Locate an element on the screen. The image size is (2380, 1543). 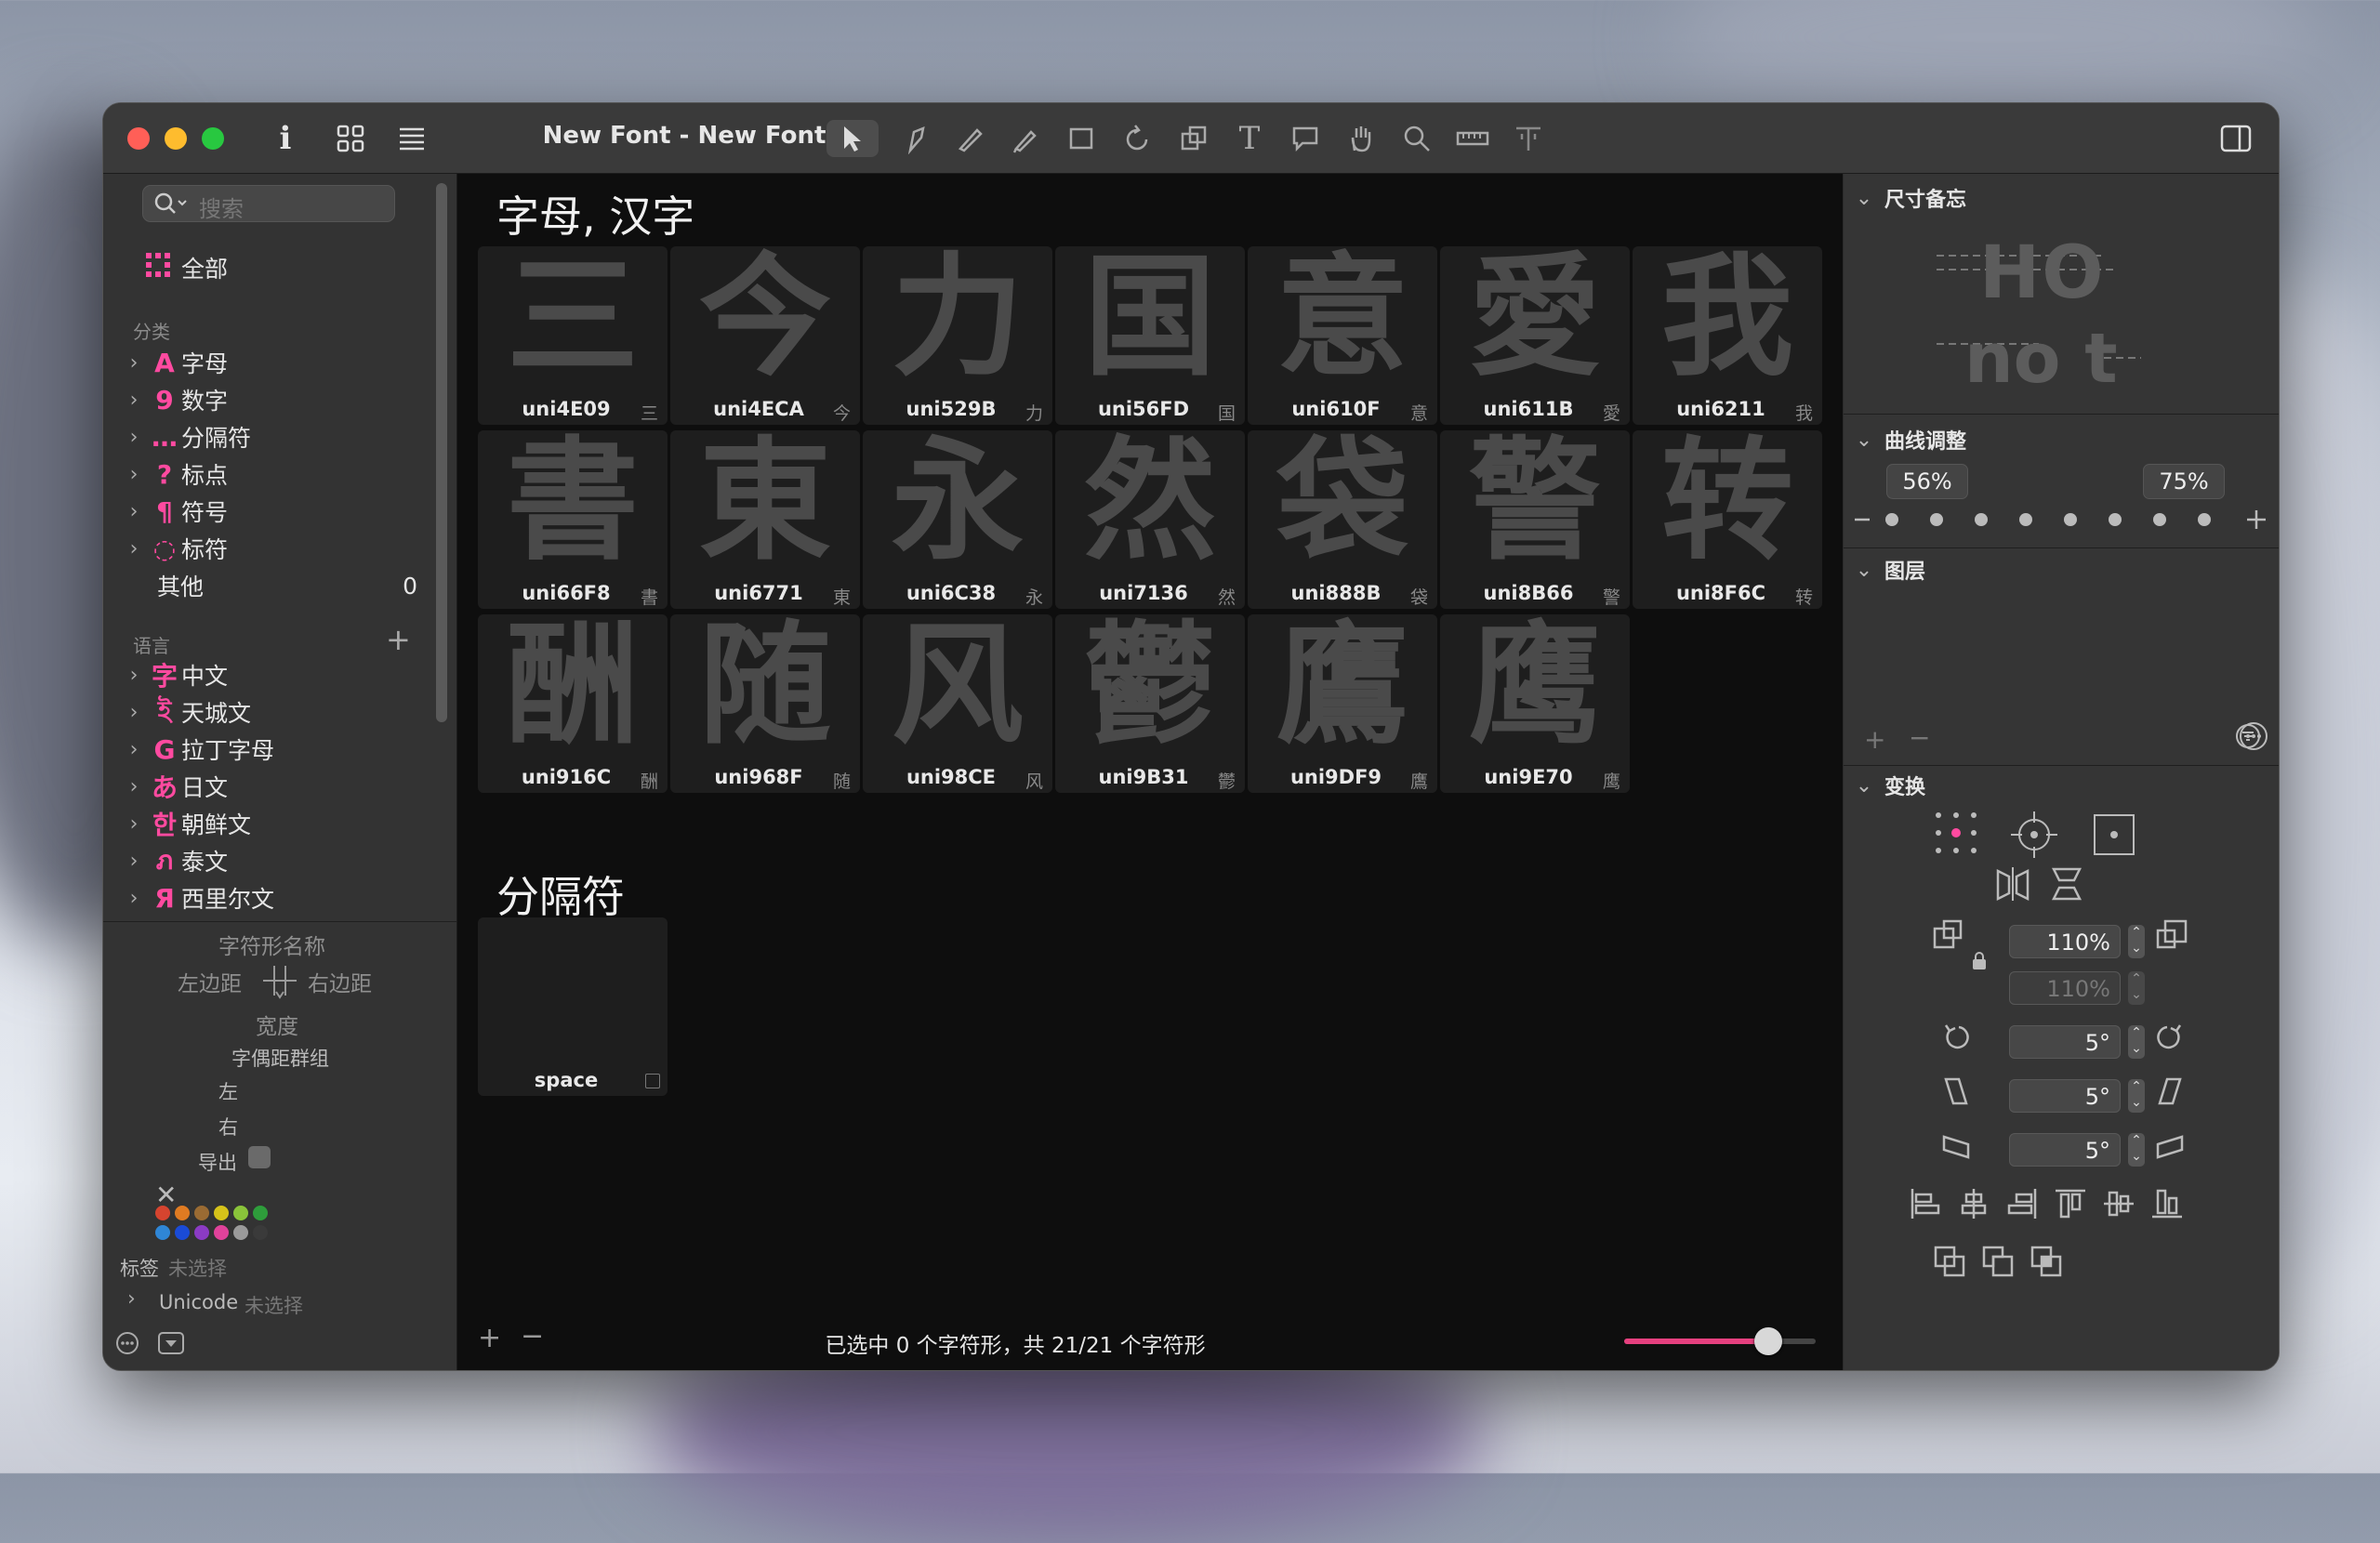
glyph-cell: 警 uni8B66 警 is located at coordinates (1535, 519).